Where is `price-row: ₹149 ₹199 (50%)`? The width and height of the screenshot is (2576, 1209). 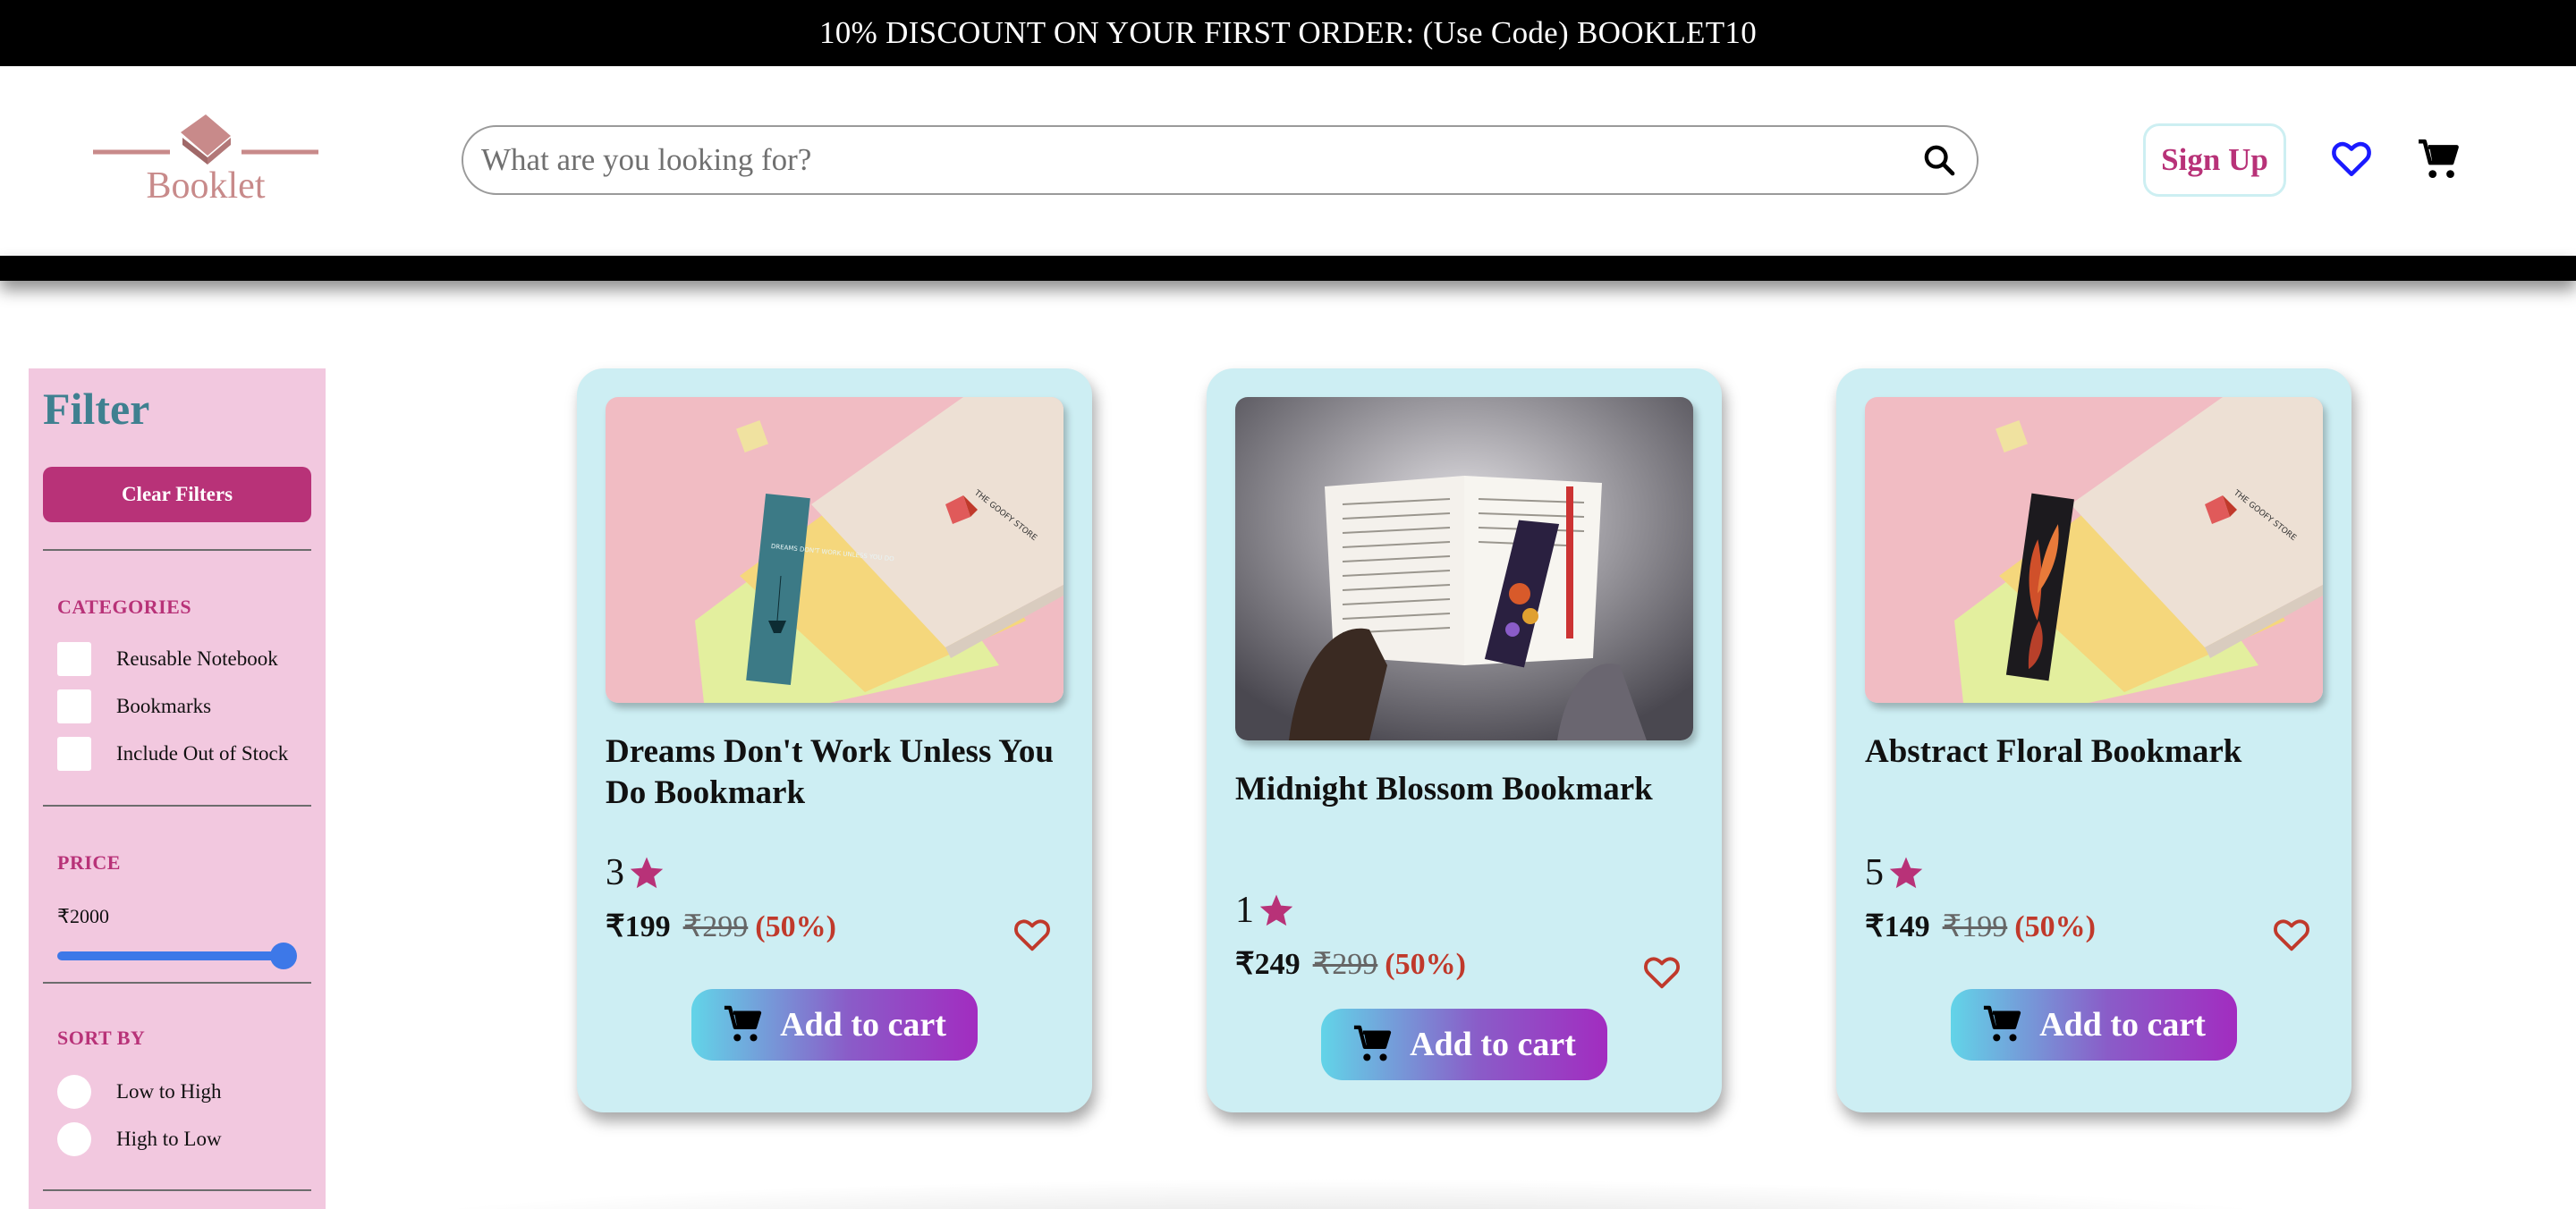
price-row: ₹149 ₹199 (50%) is located at coordinates (1980, 926).